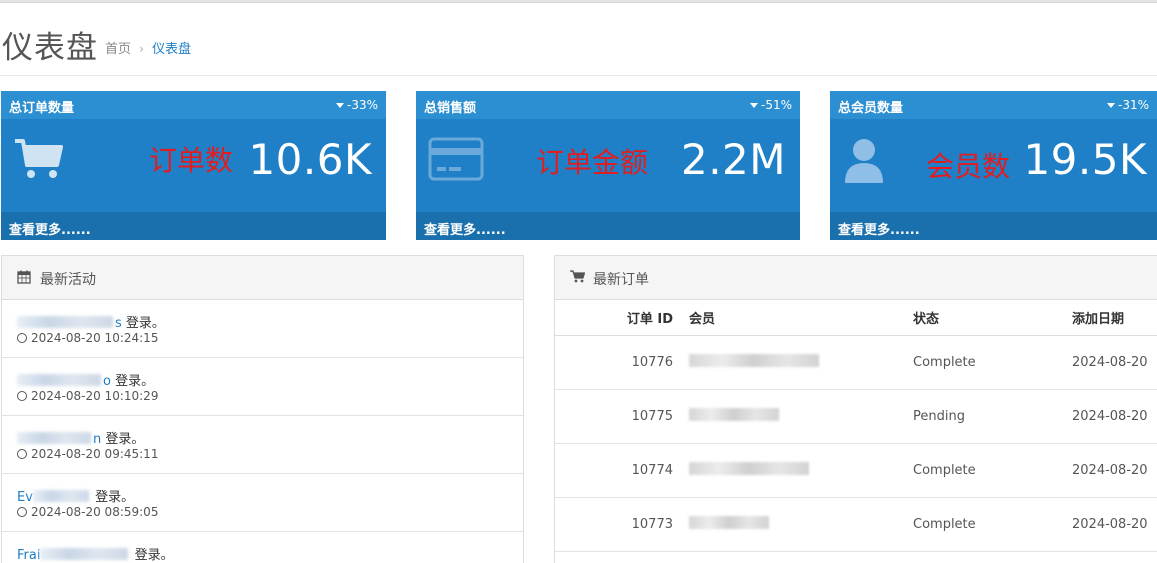  Describe the element at coordinates (621, 280) in the screenshot. I see `panel-title: 最新订单` at that location.